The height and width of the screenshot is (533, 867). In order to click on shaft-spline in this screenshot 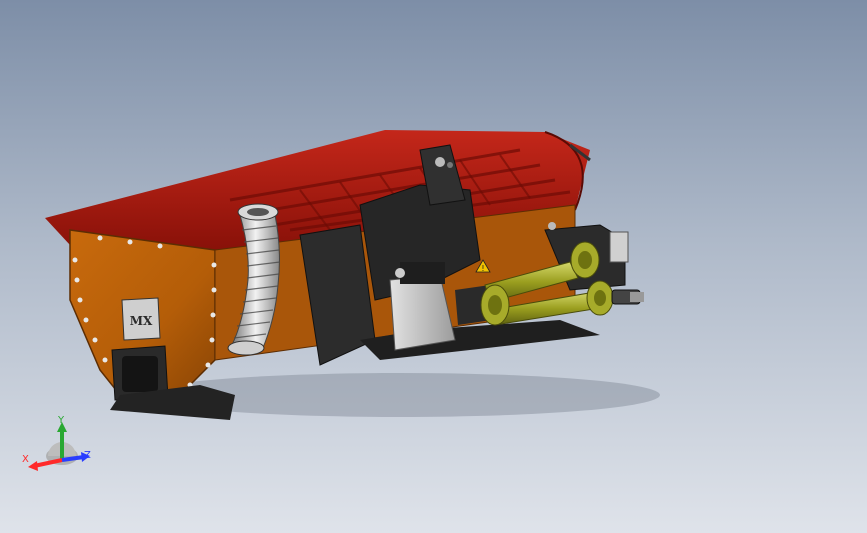, I will do `click(627, 297)`.